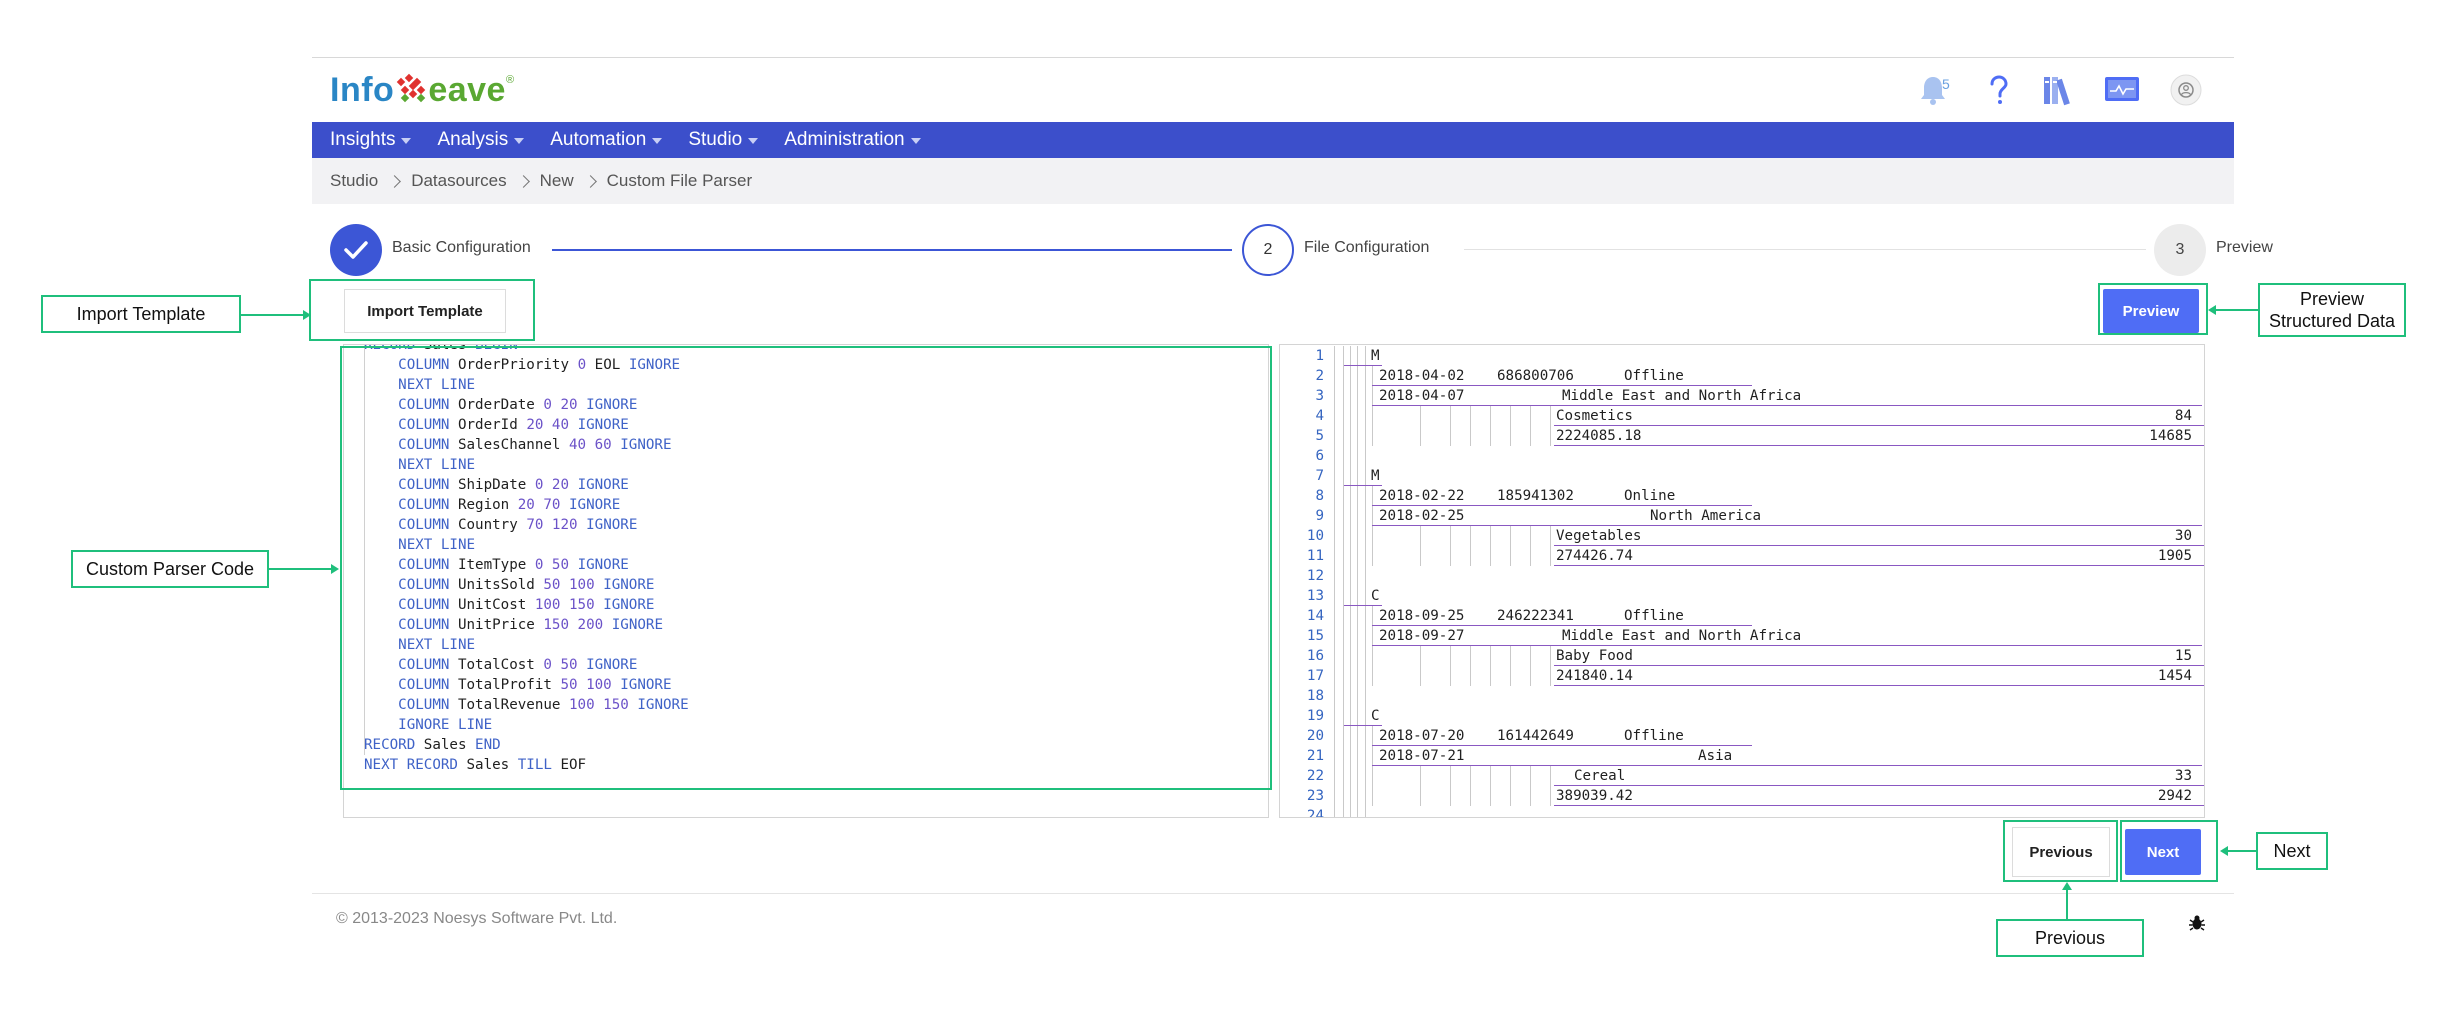 This screenshot has width=2446, height=1016. I want to click on monitor-icon, so click(2122, 89).